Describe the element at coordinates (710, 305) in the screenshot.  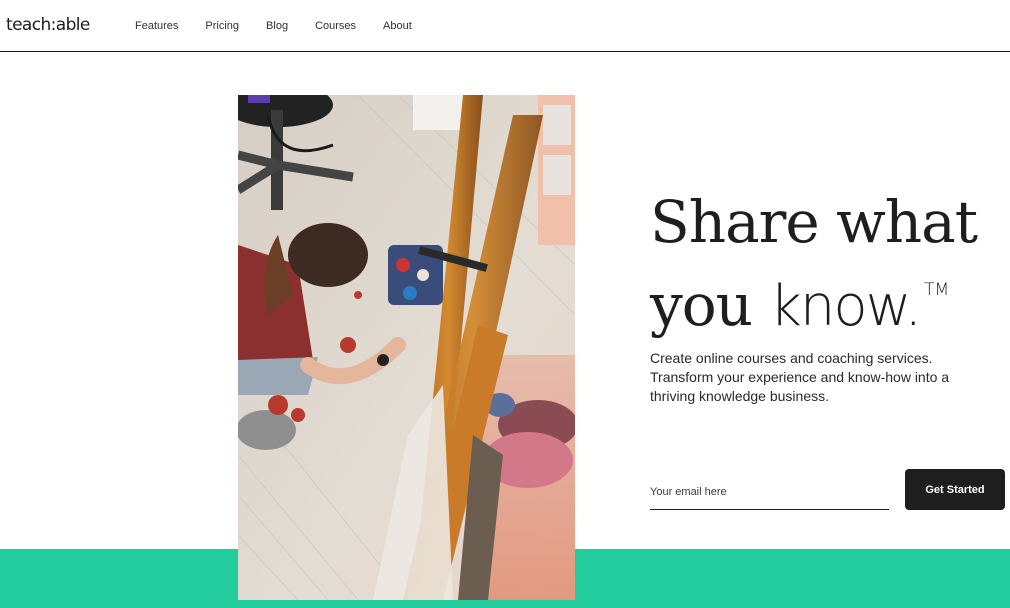
I see `headline-line2-prefix: you` at that location.